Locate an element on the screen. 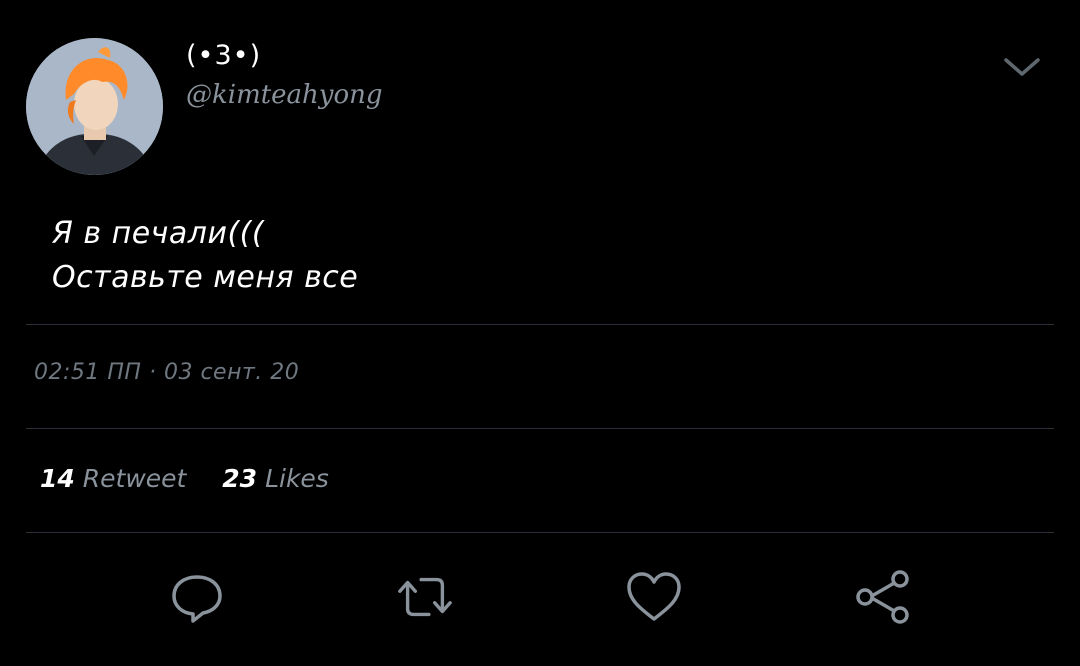  heart-icon is located at coordinates (654, 596).